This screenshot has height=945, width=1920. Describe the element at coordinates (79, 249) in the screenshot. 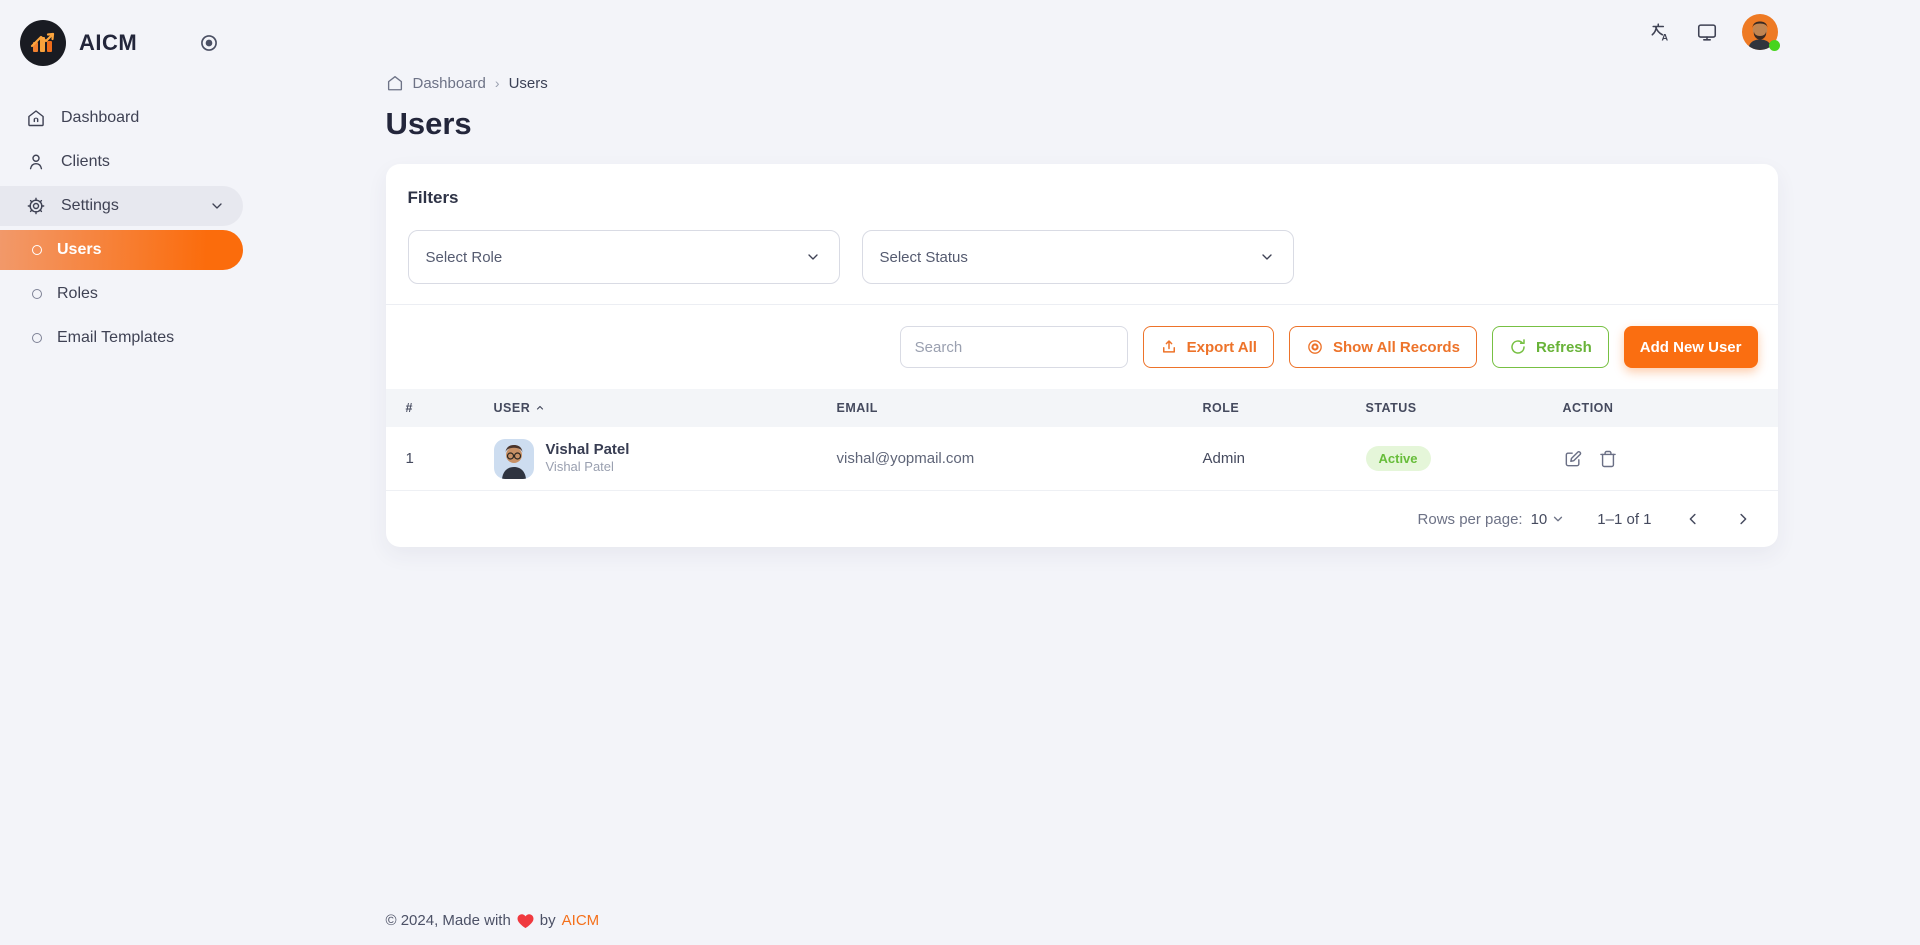

I see `sidebar-item-label: Users` at that location.